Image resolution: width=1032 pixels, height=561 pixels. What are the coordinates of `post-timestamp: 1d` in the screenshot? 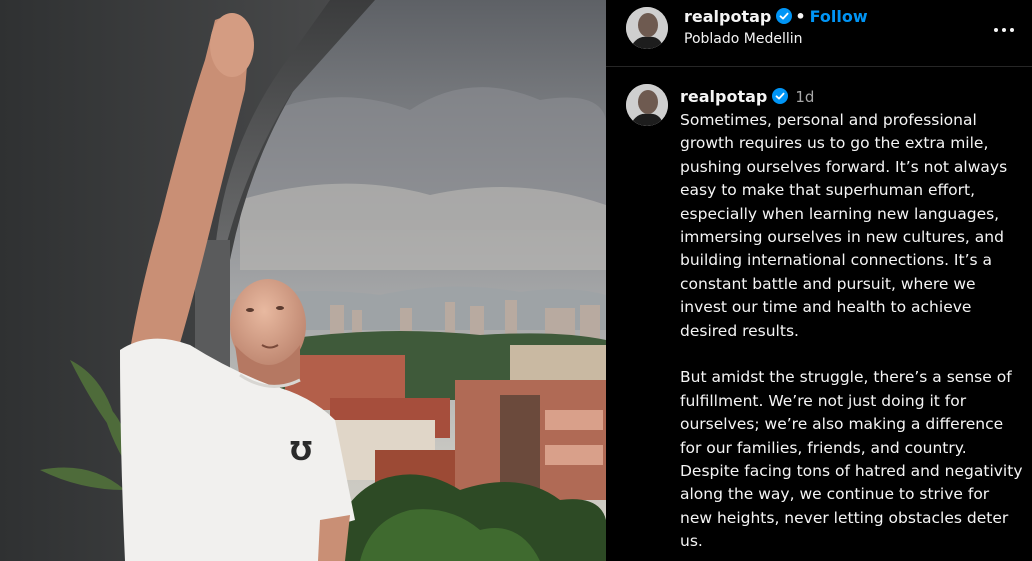 It's located at (804, 97).